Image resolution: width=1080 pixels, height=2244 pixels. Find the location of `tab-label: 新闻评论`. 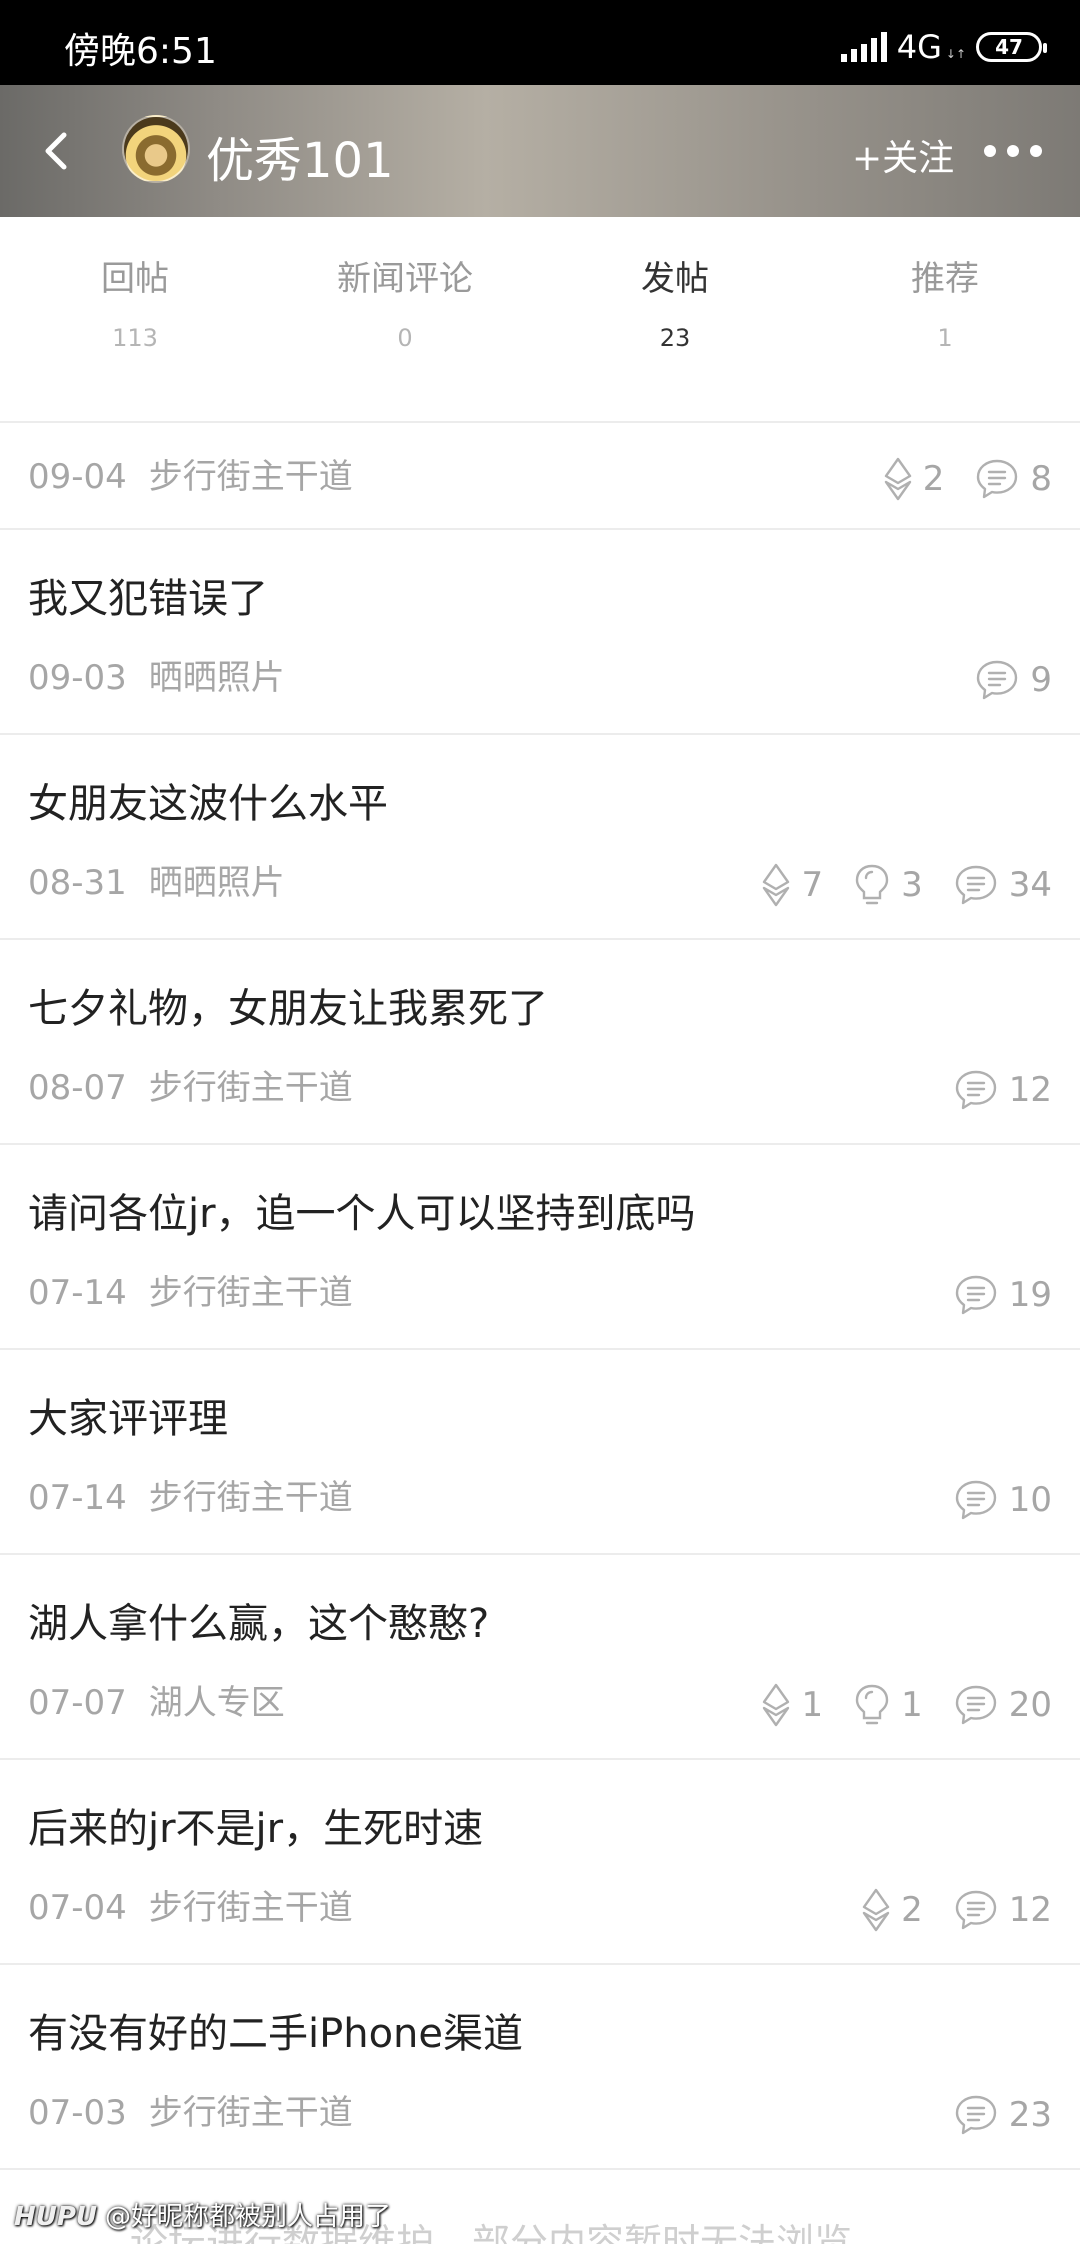

tab-label: 新闻评论 is located at coordinates (405, 279).